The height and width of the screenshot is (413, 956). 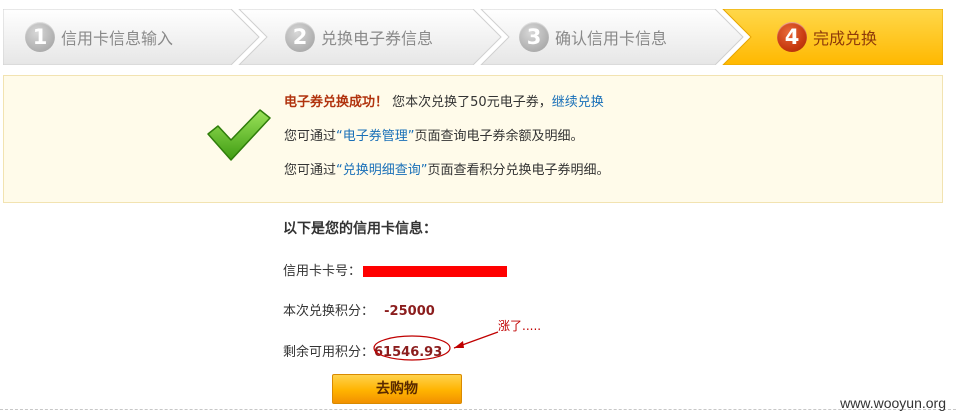 I want to click on step-number: 4, so click(x=792, y=37).